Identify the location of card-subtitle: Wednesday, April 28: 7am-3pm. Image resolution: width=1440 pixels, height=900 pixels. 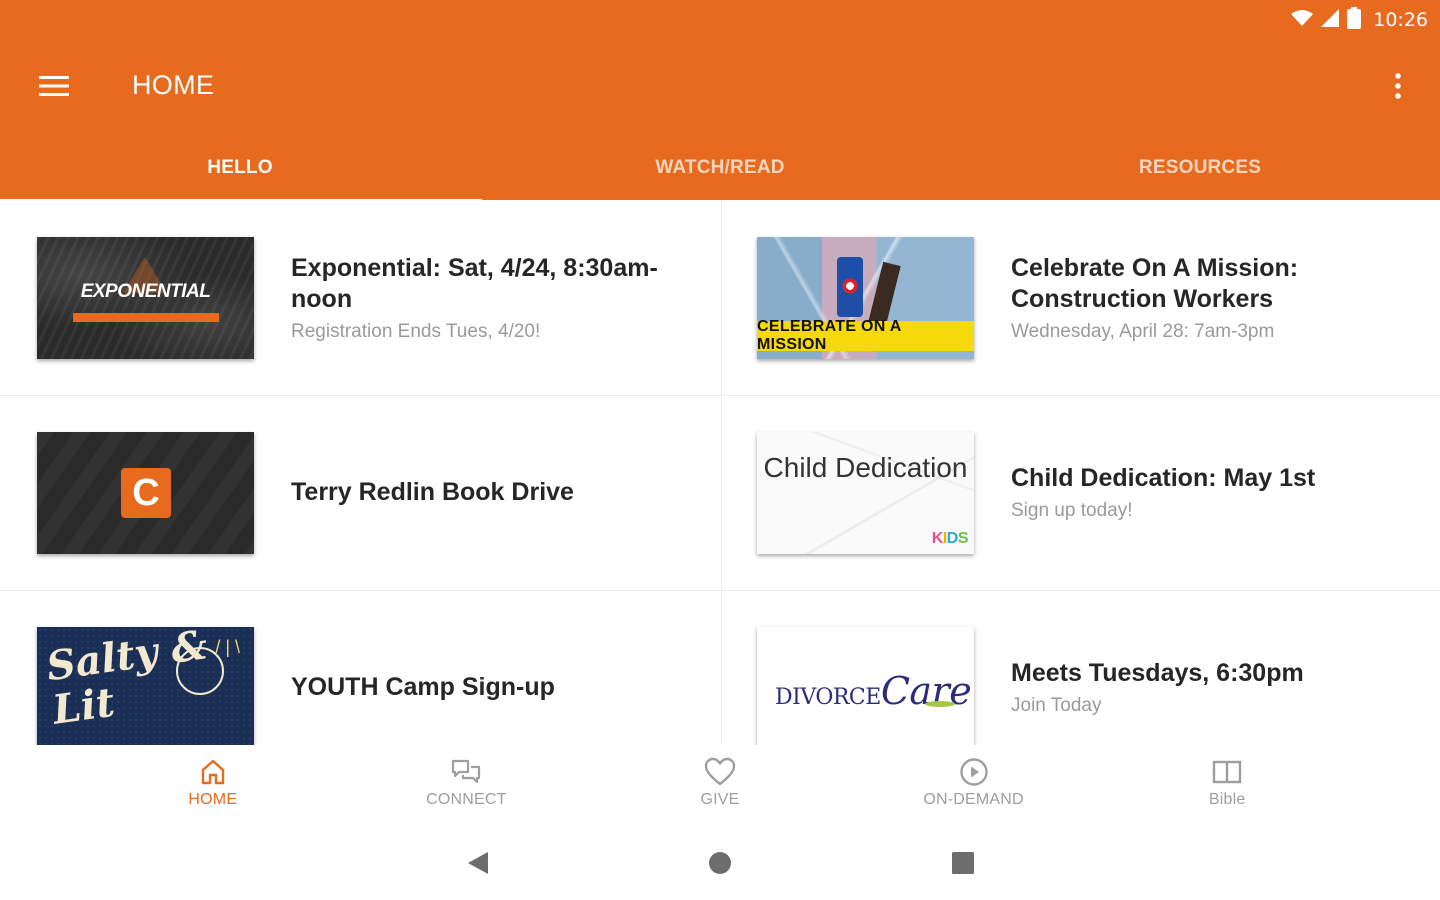
(1143, 331).